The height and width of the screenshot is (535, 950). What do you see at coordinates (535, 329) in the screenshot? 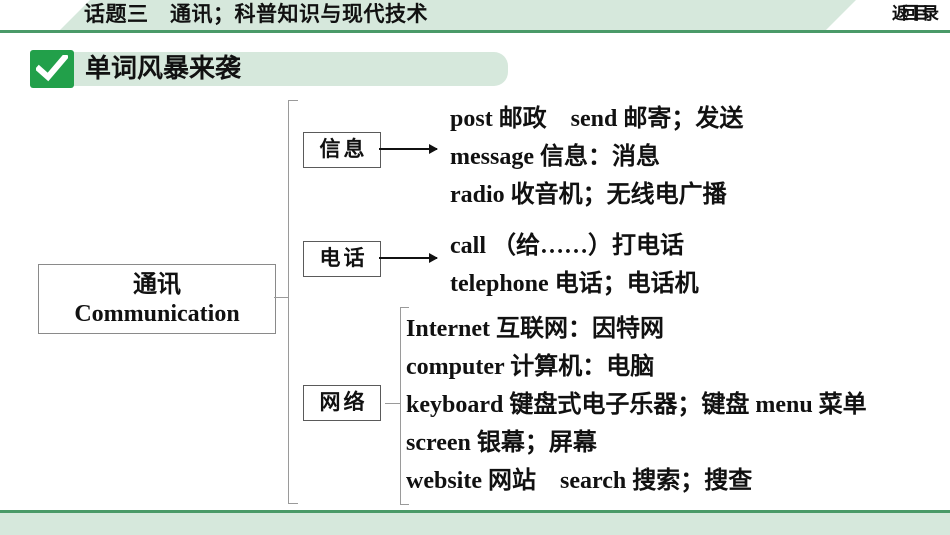
I see `vocab-line: Internet 互联网：因特网` at bounding box center [535, 329].